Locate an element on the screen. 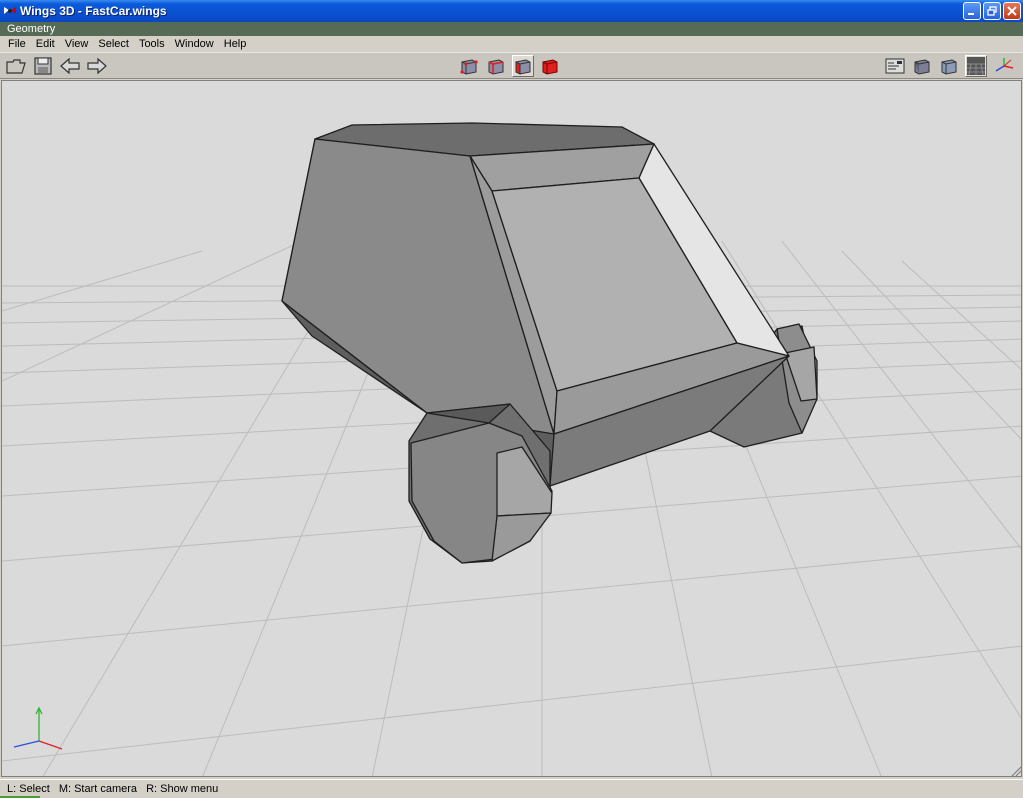 The width and height of the screenshot is (1023, 798). body-mode-icon is located at coordinates (550, 67).